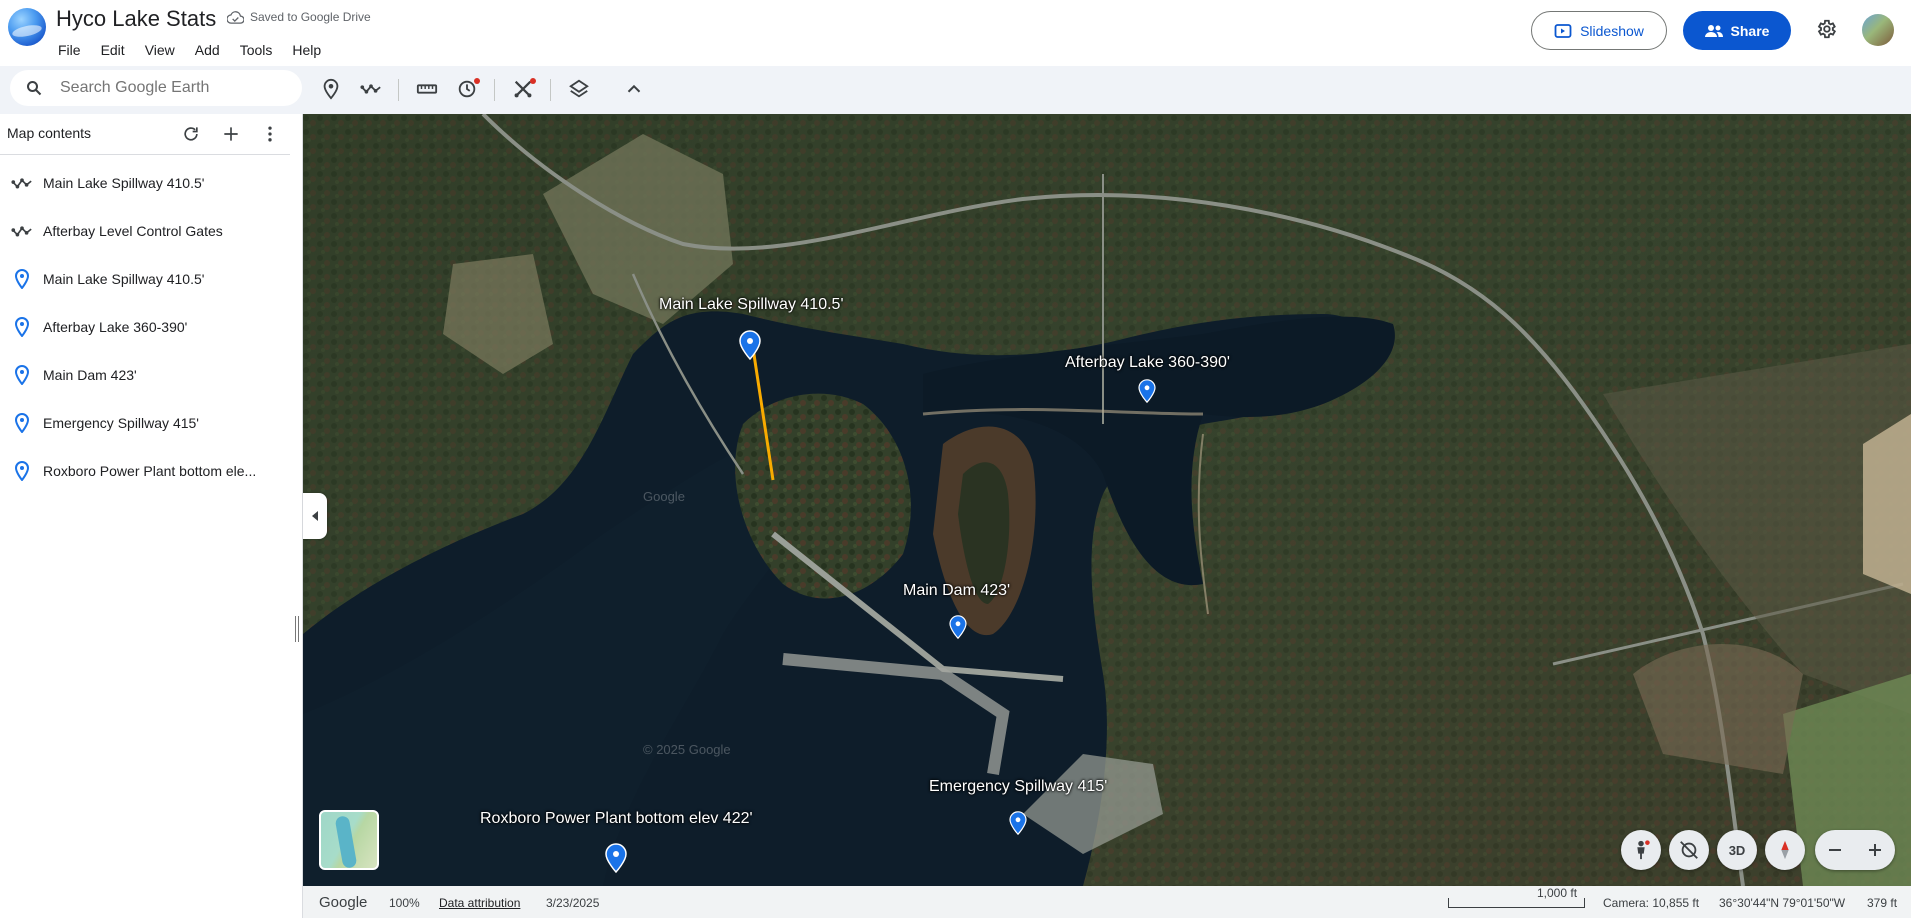  Describe the element at coordinates (1737, 30) in the screenshot. I see `share-button: Share` at that location.